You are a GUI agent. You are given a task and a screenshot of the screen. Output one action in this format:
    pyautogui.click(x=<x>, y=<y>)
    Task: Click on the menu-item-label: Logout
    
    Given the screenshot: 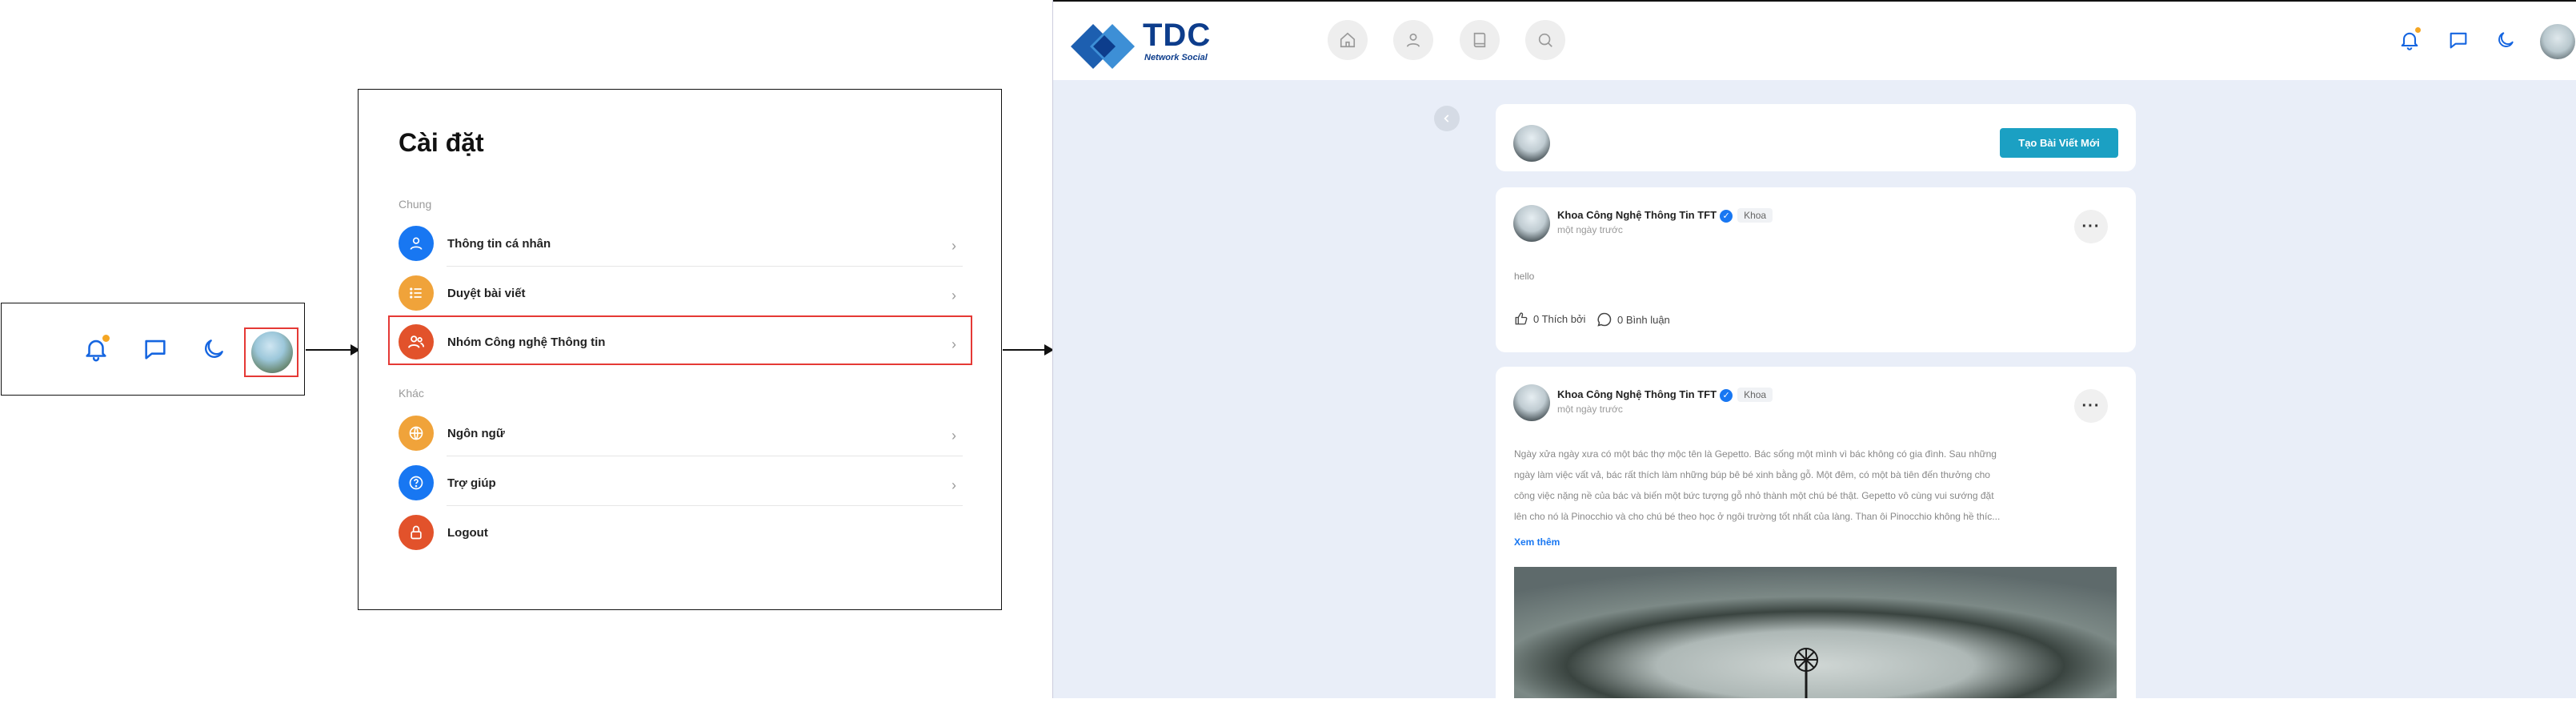 What is the action you would take?
    pyautogui.click(x=467, y=532)
    